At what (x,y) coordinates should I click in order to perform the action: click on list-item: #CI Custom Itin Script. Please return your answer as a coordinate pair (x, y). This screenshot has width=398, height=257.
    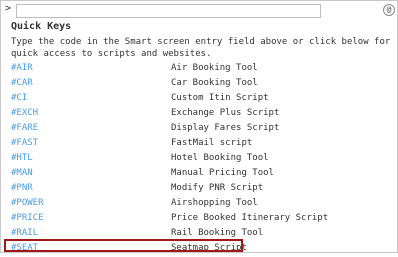
    Looking at the image, I should click on (203, 99).